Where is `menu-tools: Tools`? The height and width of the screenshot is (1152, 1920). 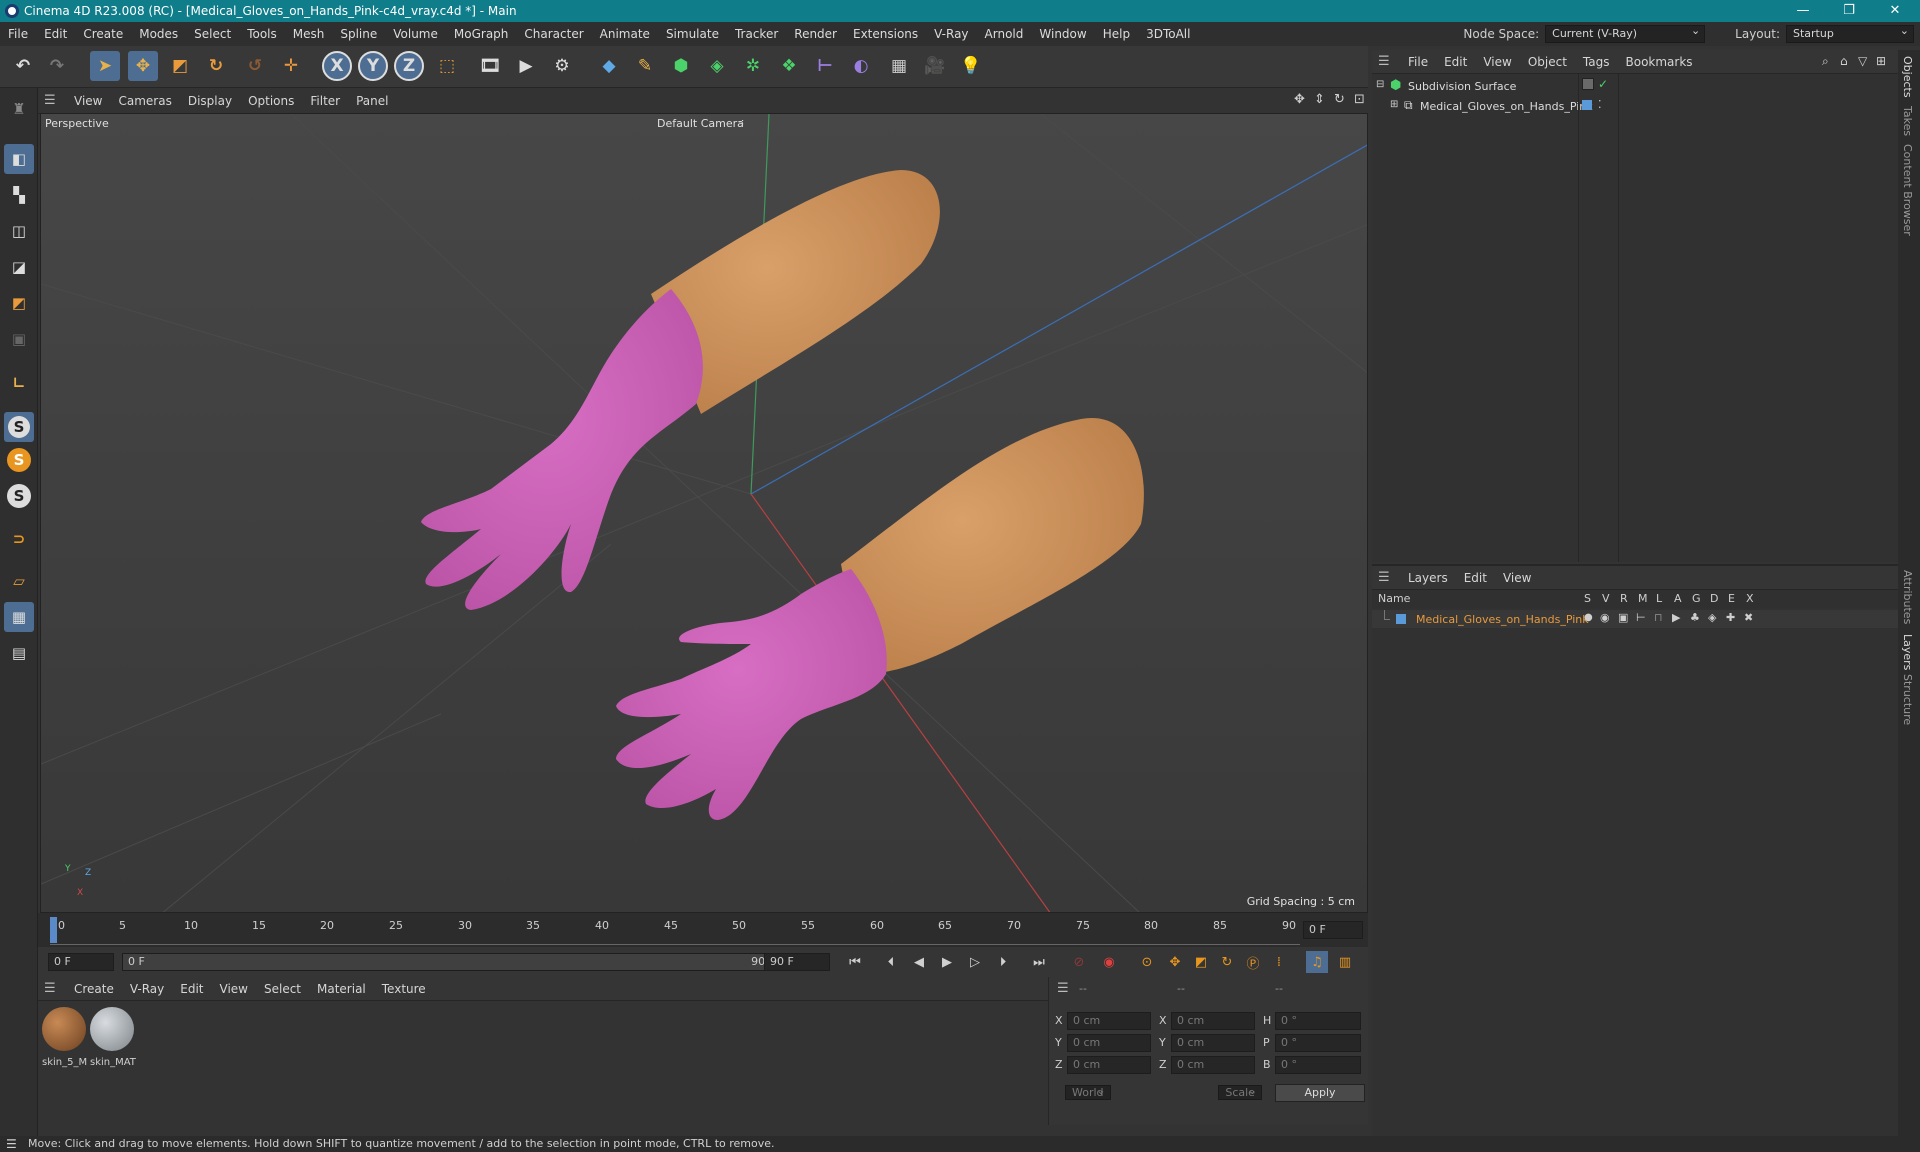 menu-tools: Tools is located at coordinates (262, 34).